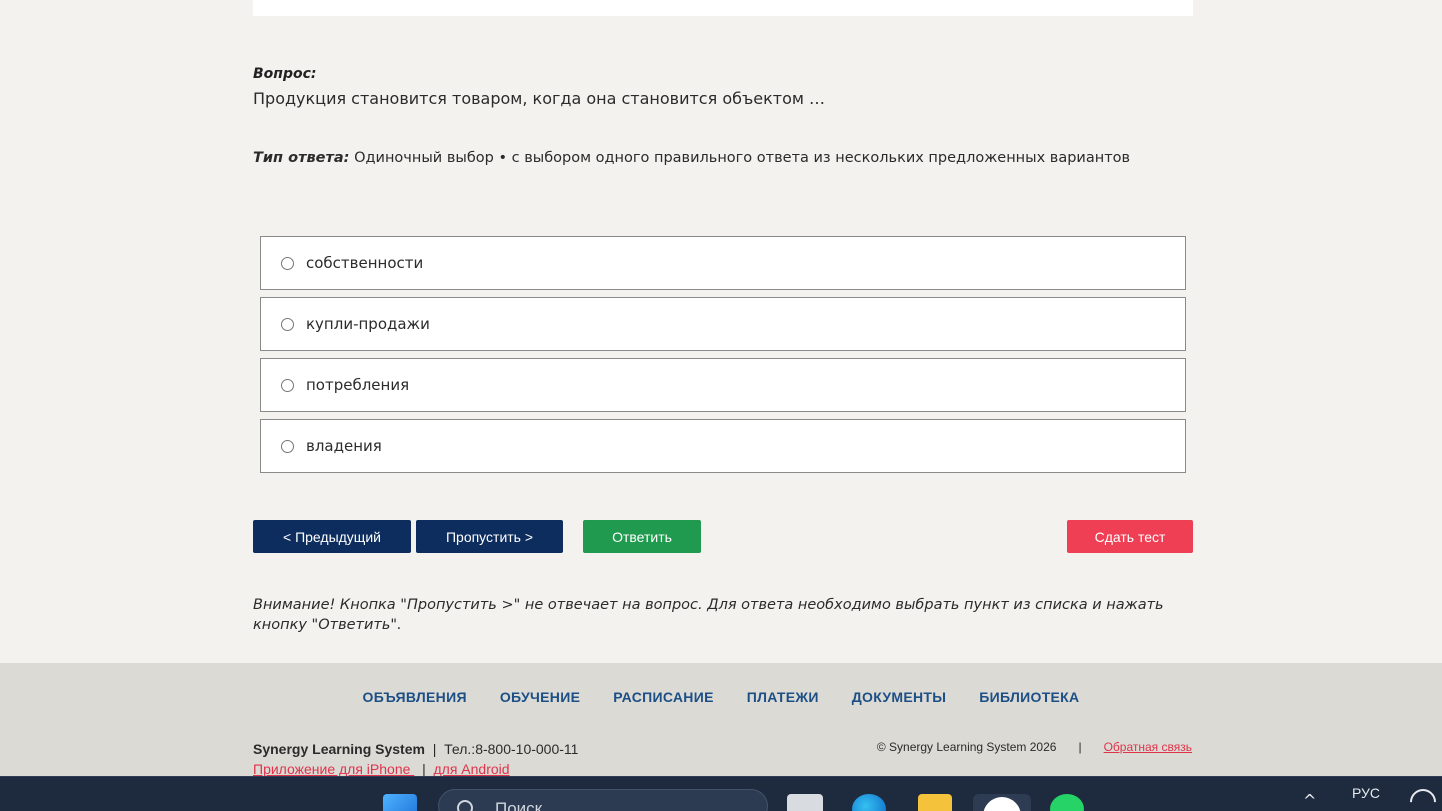 This screenshot has width=1442, height=811. I want to click on windows-start-icon, so click(400, 802).